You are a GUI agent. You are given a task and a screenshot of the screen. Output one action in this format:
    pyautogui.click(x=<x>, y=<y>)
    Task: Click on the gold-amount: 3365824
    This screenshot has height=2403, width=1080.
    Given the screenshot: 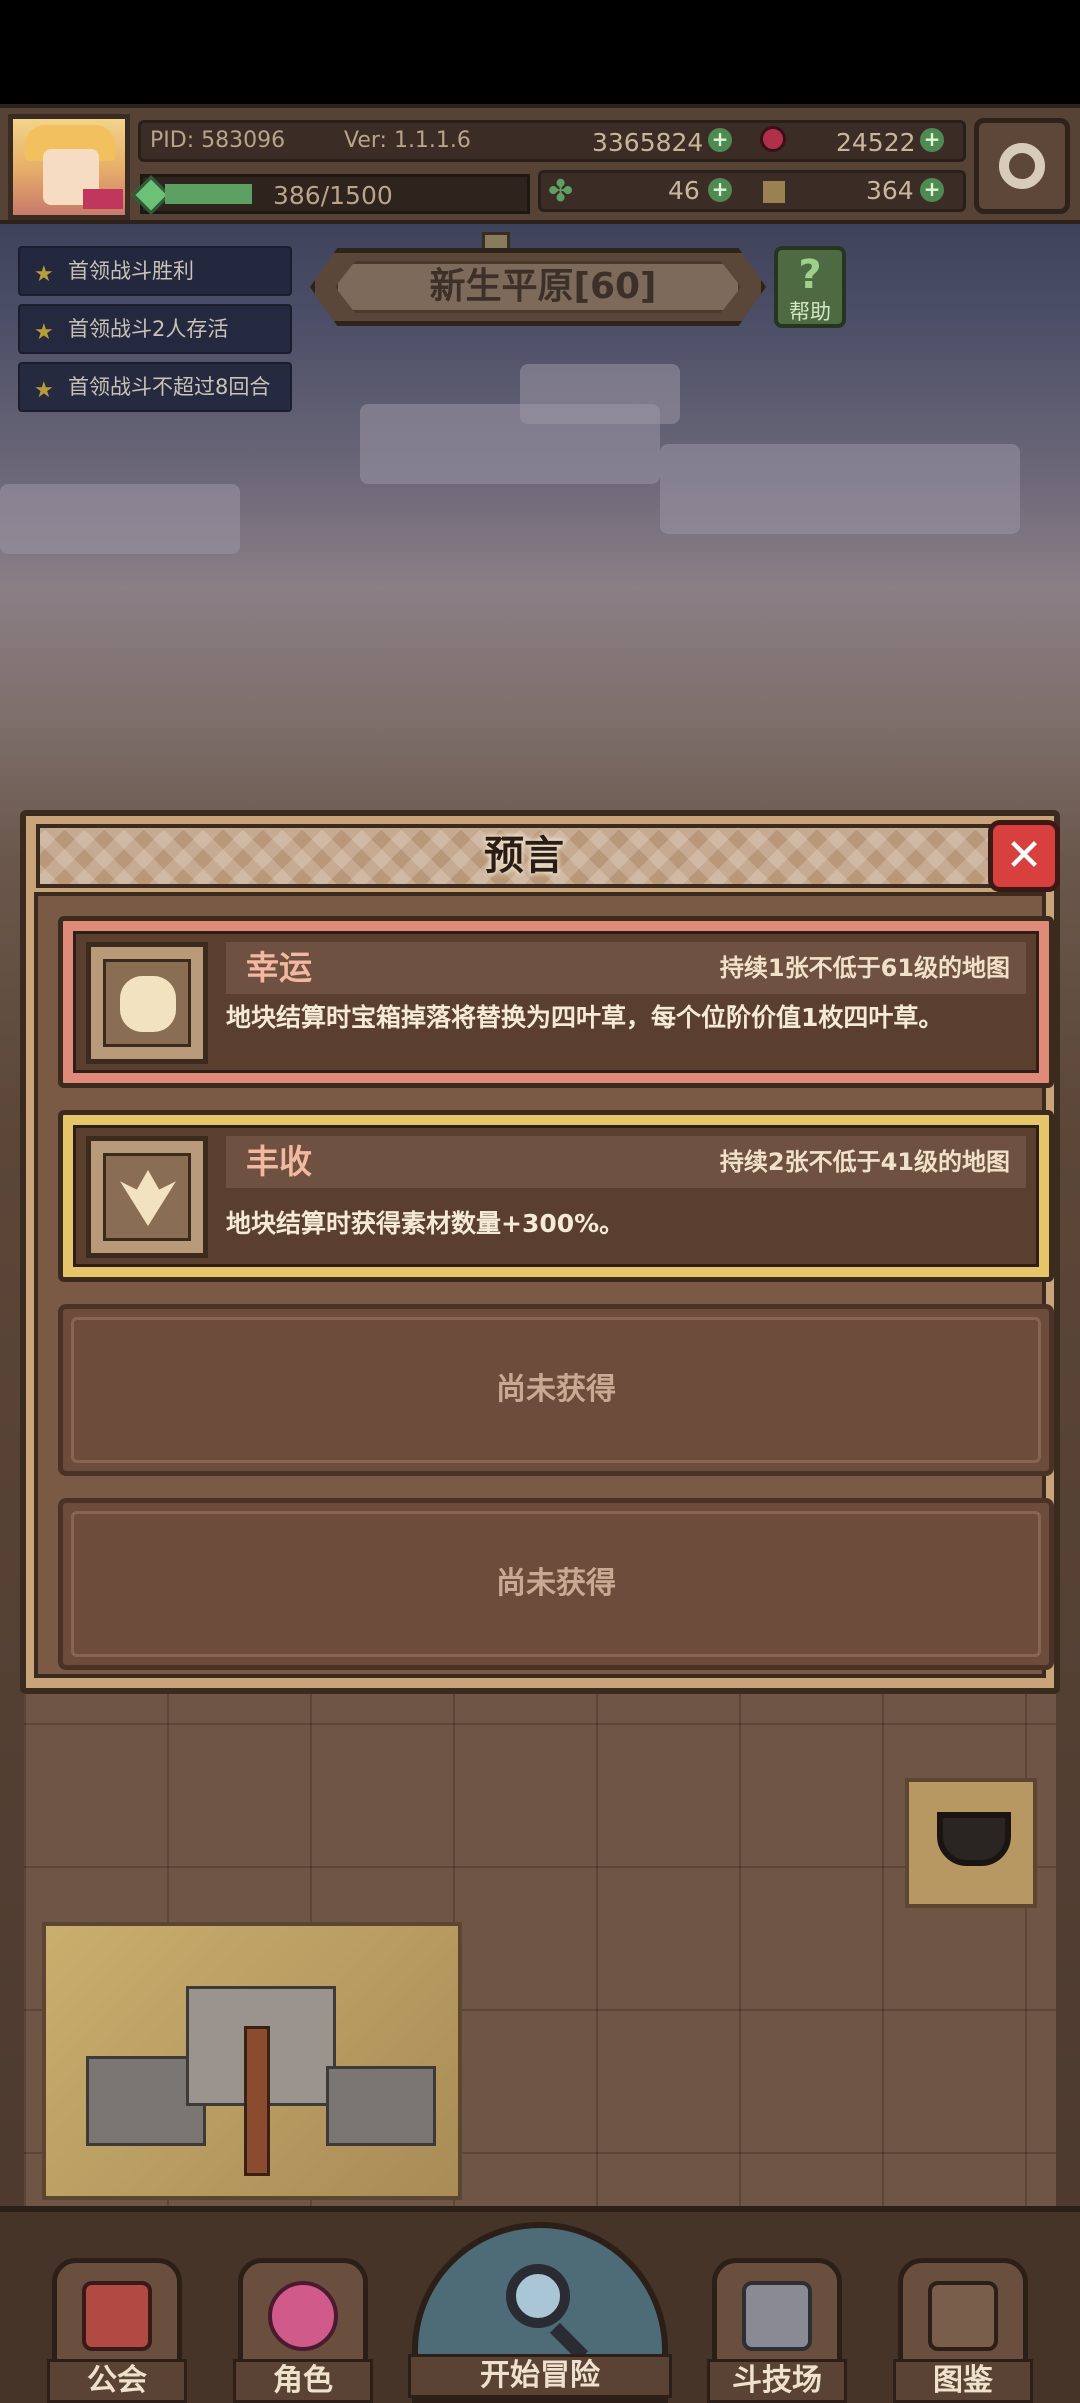 What is the action you would take?
    pyautogui.click(x=648, y=142)
    